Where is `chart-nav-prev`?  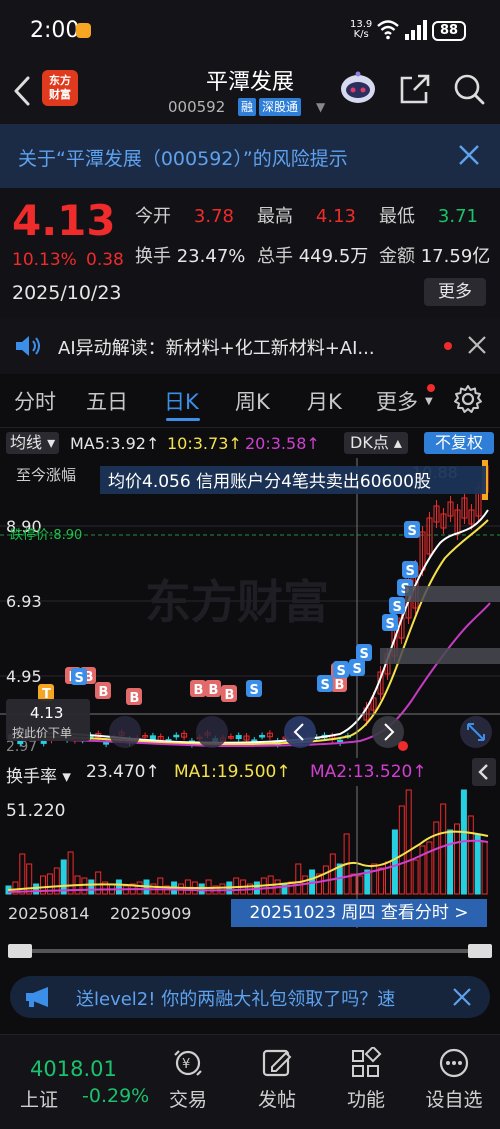 chart-nav-prev is located at coordinates (300, 732).